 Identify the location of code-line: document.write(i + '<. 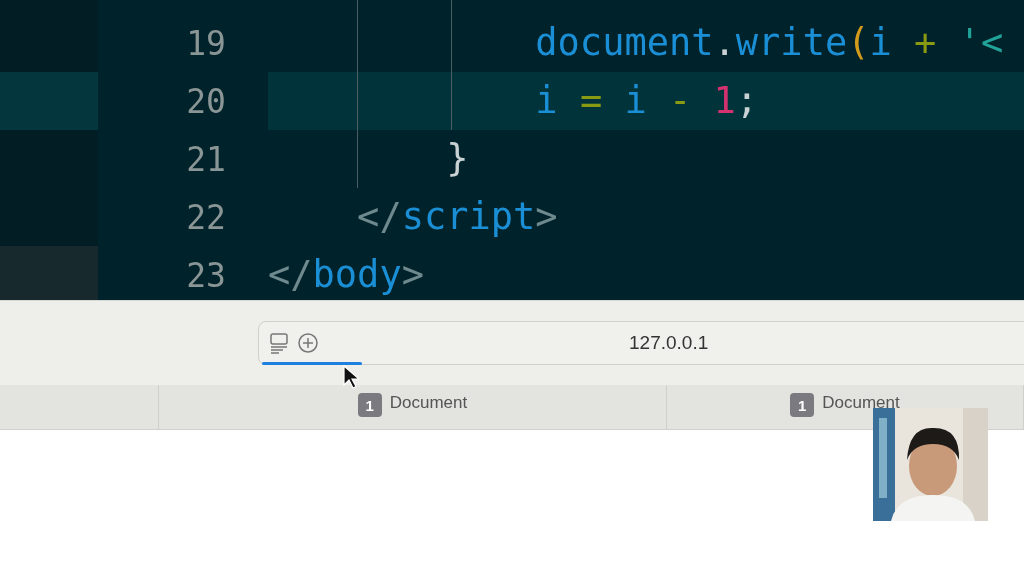
(769, 43).